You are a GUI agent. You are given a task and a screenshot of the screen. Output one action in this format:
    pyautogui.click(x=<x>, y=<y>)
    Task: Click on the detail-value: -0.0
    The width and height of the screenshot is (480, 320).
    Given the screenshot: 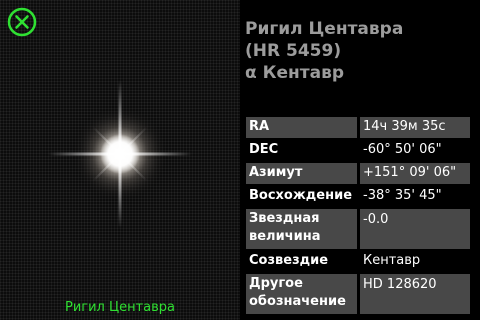 What is the action you would take?
    pyautogui.click(x=415, y=229)
    